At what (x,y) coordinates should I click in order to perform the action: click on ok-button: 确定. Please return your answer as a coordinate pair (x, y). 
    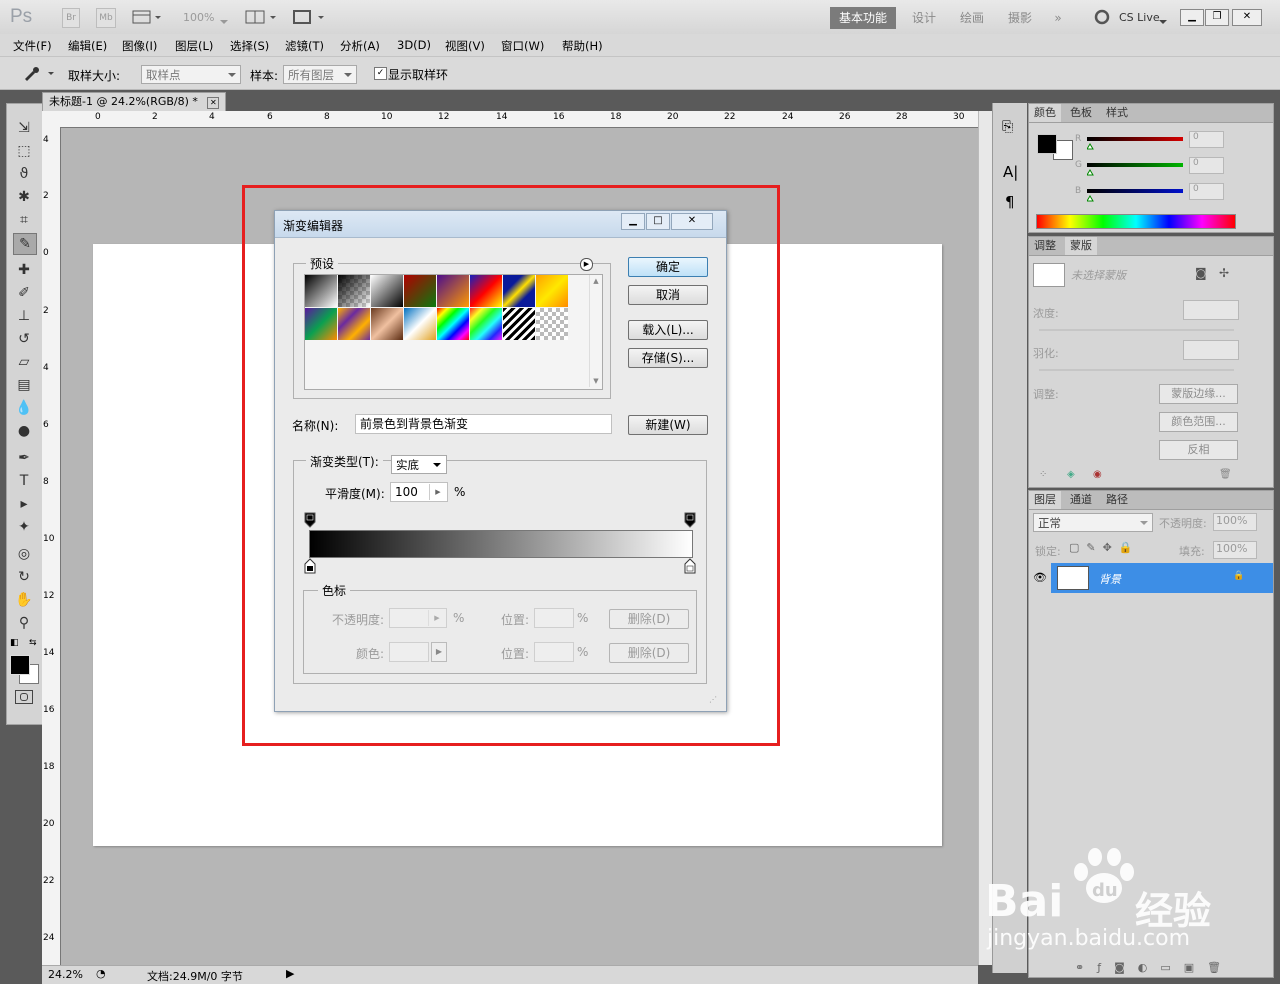
    Looking at the image, I should click on (668, 267).